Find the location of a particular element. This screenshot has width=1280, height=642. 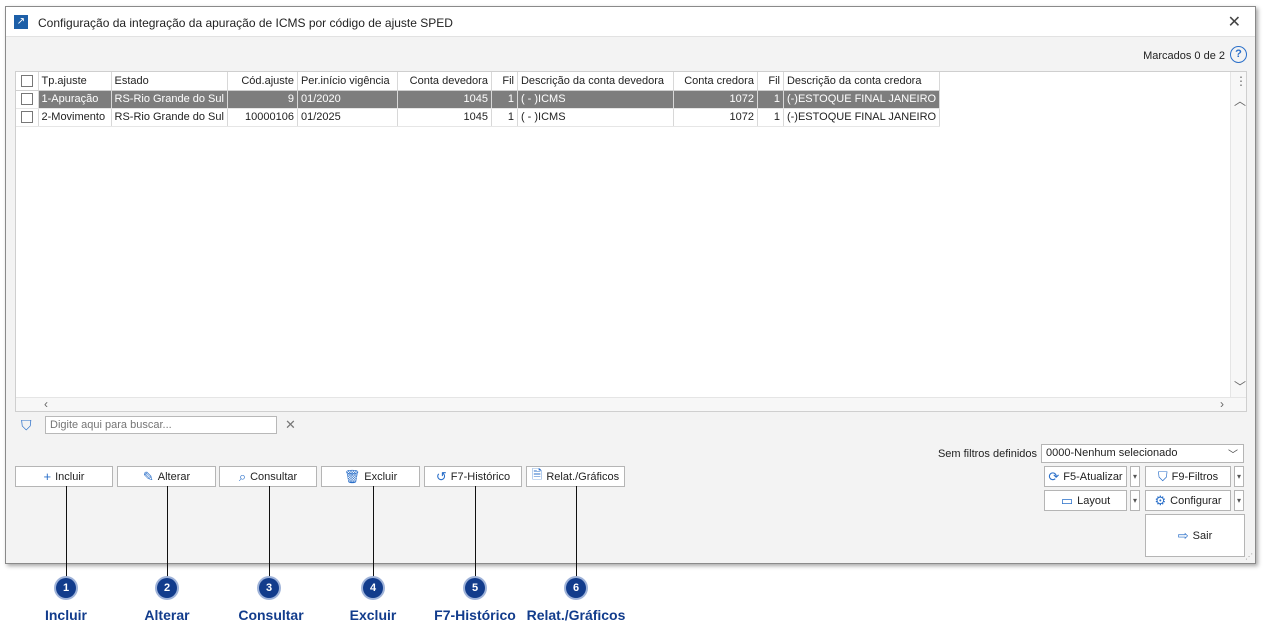

filtros-button: ⛉ F9-Filtros is located at coordinates (1188, 476).